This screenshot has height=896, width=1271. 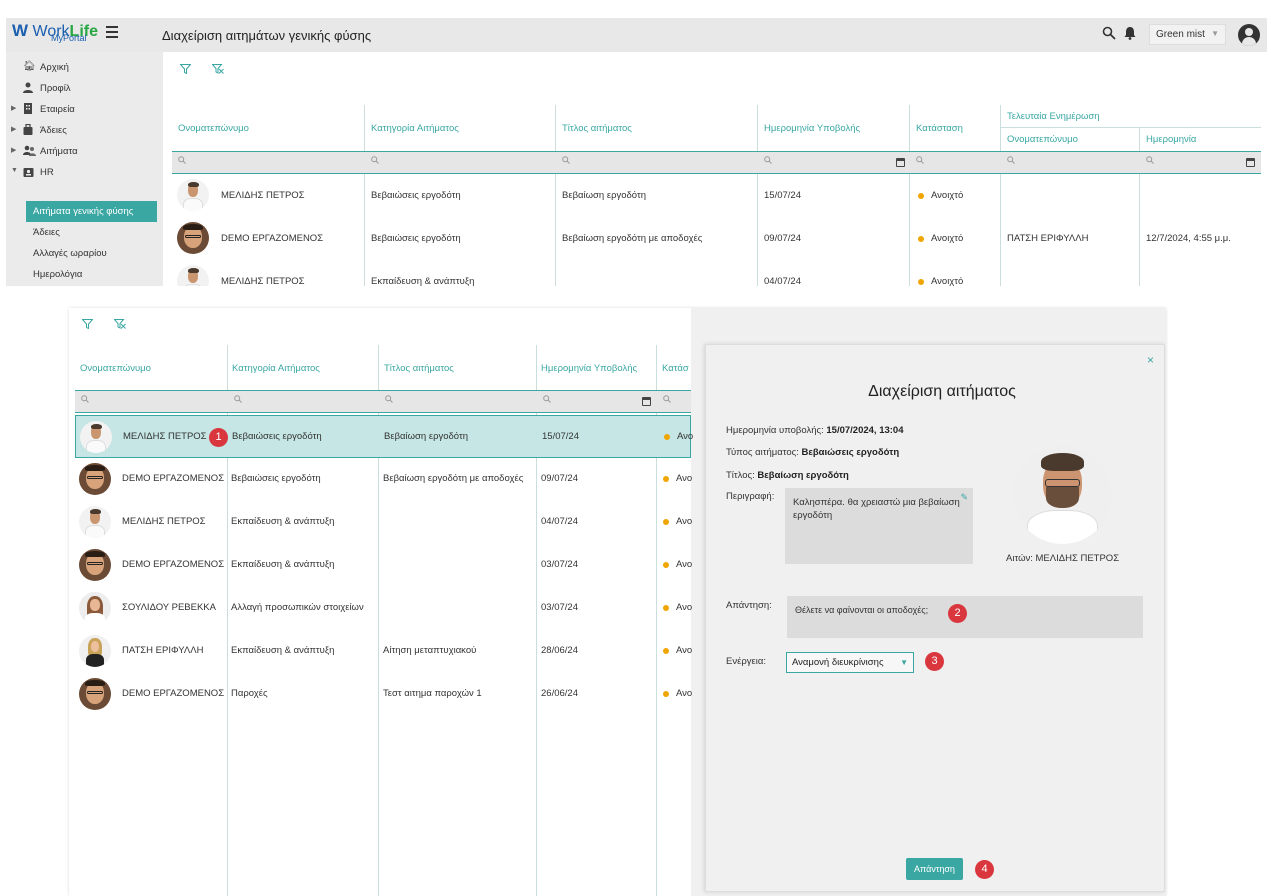 I want to click on cell-title: Αίτηση μεταπτυχιακού, so click(x=430, y=650).